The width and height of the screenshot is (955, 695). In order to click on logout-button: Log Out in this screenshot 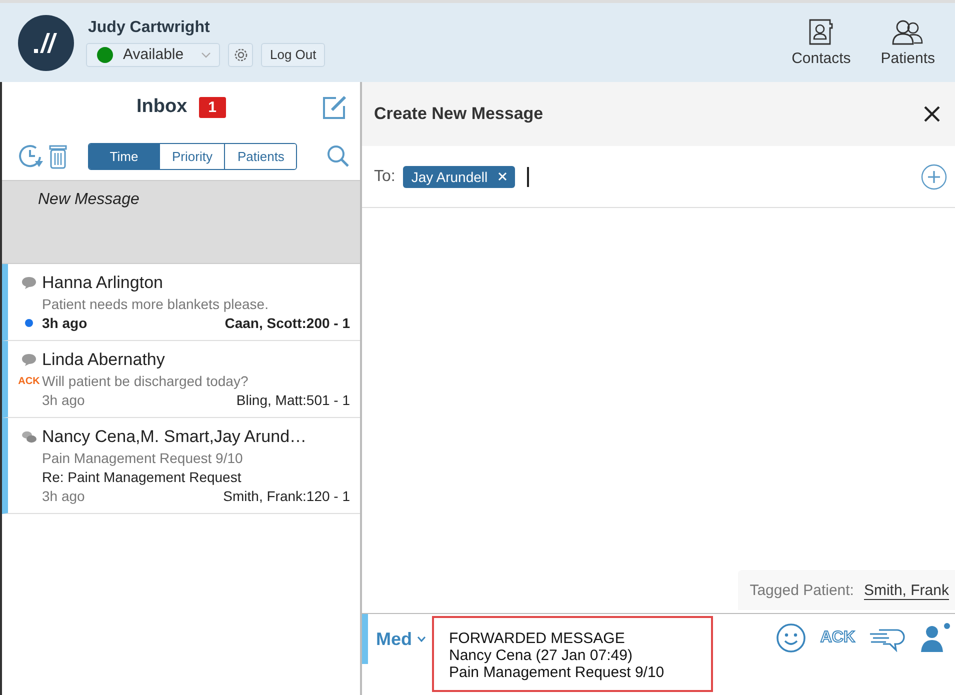, I will do `click(293, 54)`.